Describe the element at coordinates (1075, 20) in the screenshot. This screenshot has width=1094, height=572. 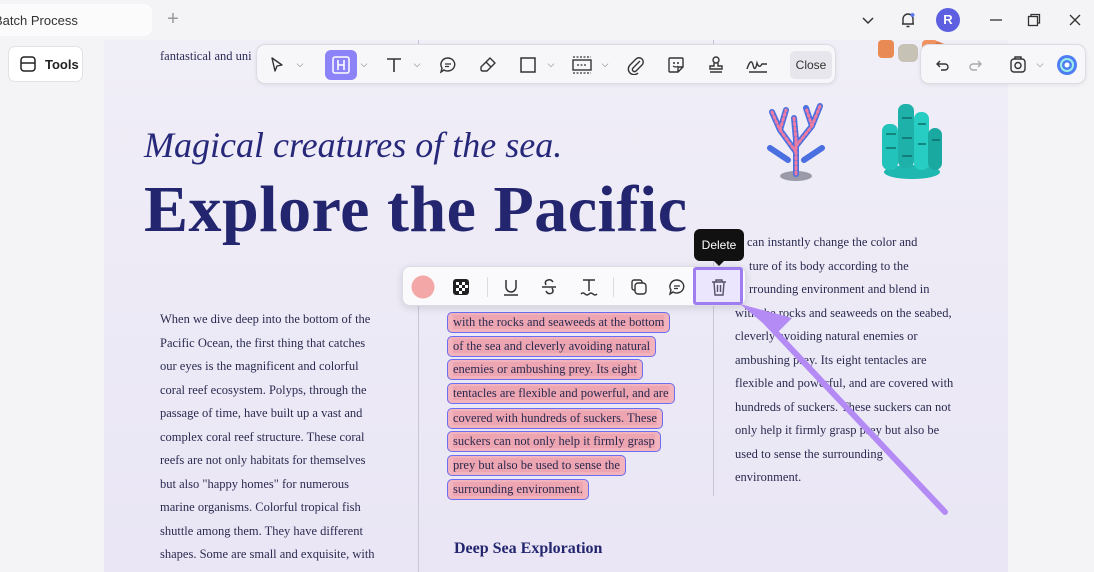
I see `close-window-icon` at that location.